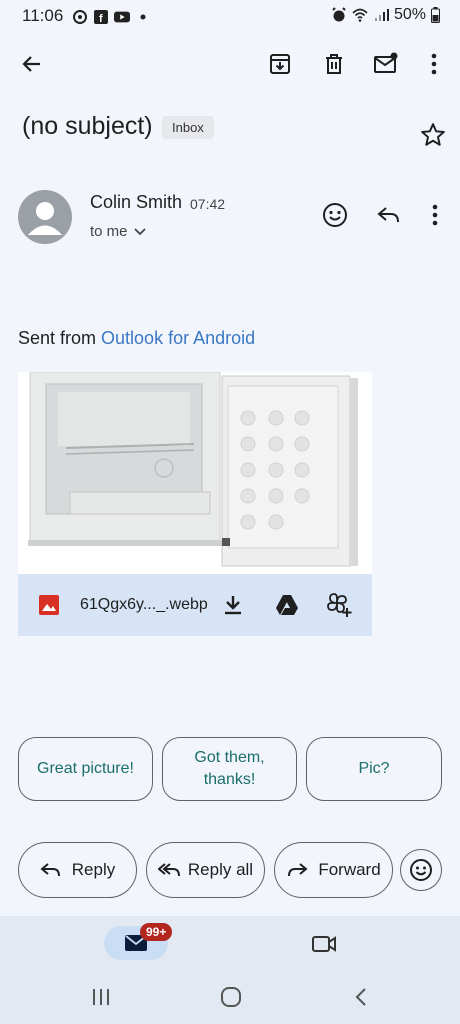  I want to click on status-time: 11:06, so click(43, 15).